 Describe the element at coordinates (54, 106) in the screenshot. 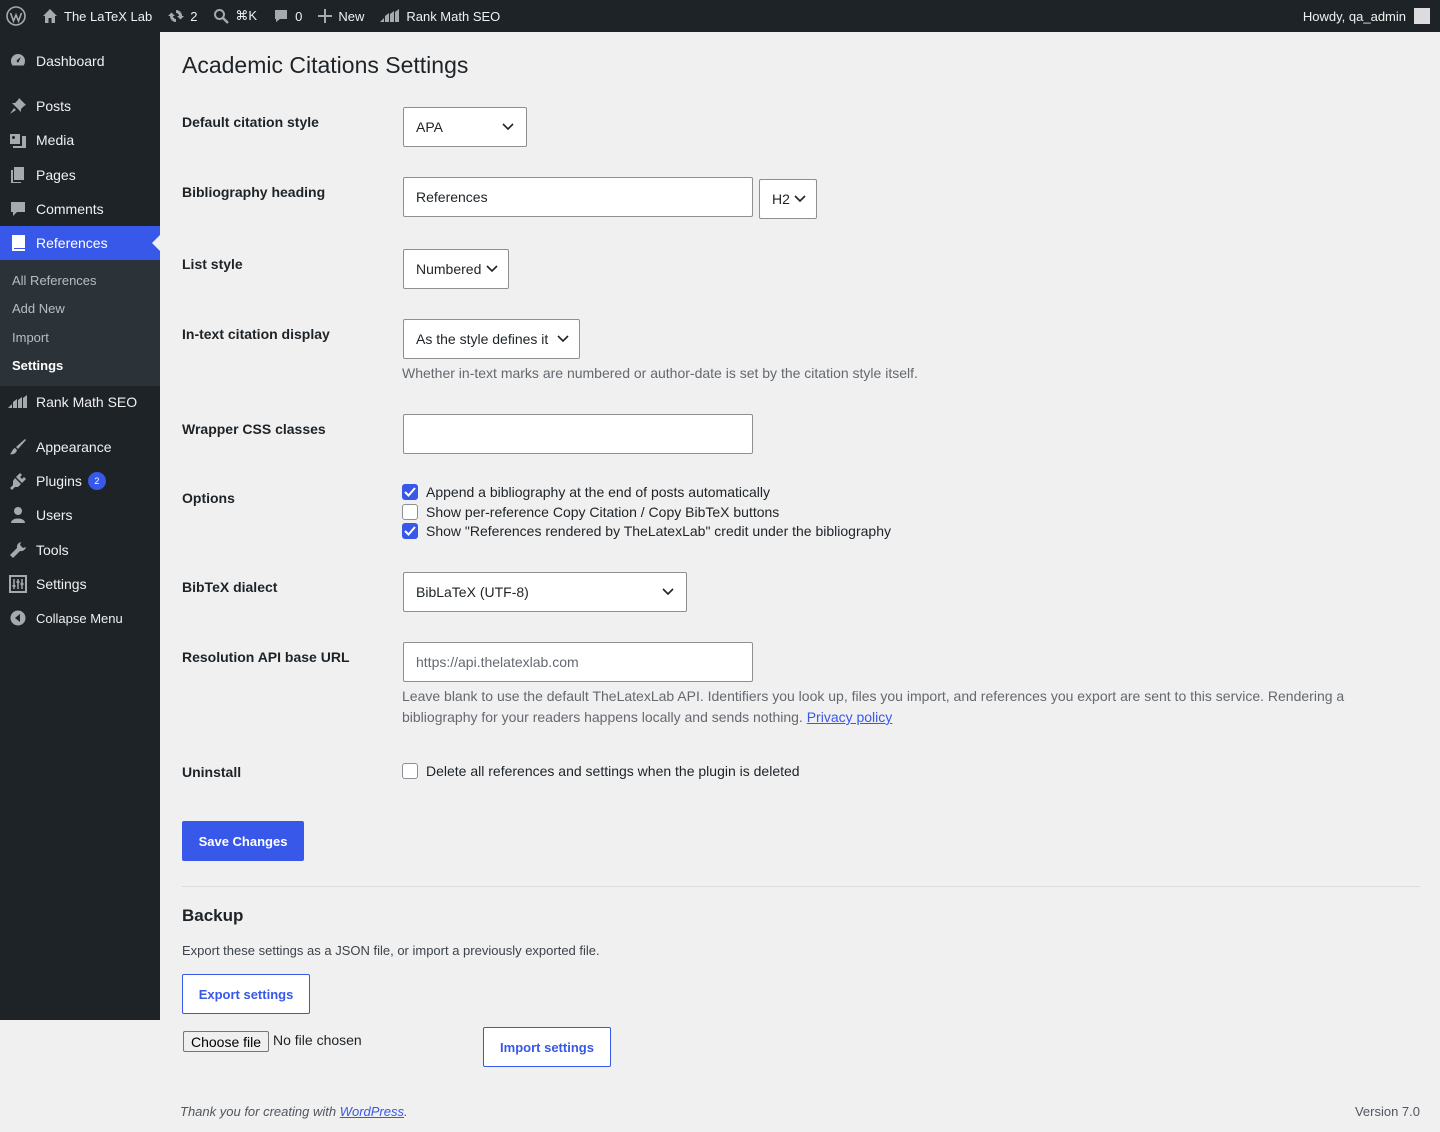

I see `menu-label: Posts` at that location.